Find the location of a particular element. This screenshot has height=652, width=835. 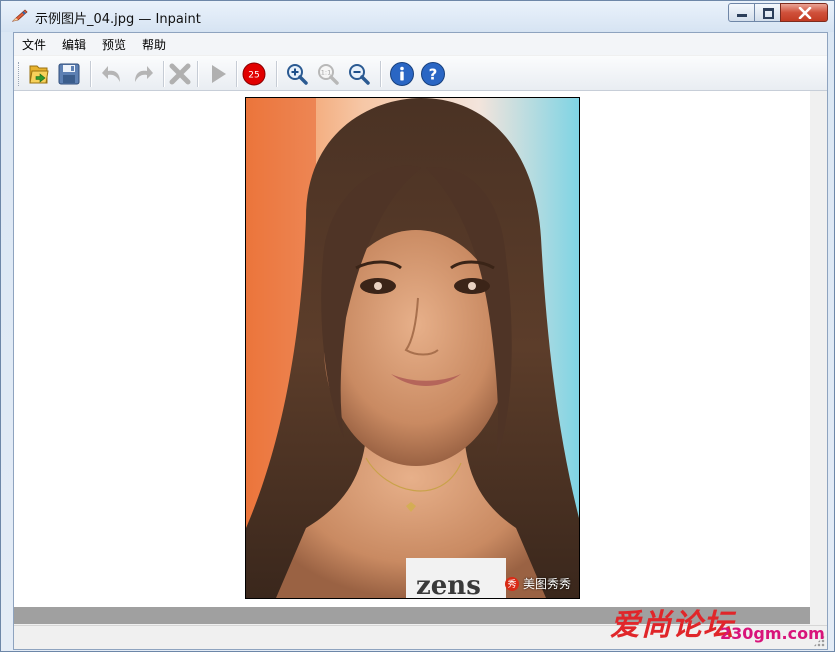

clear-button is located at coordinates (180, 74).